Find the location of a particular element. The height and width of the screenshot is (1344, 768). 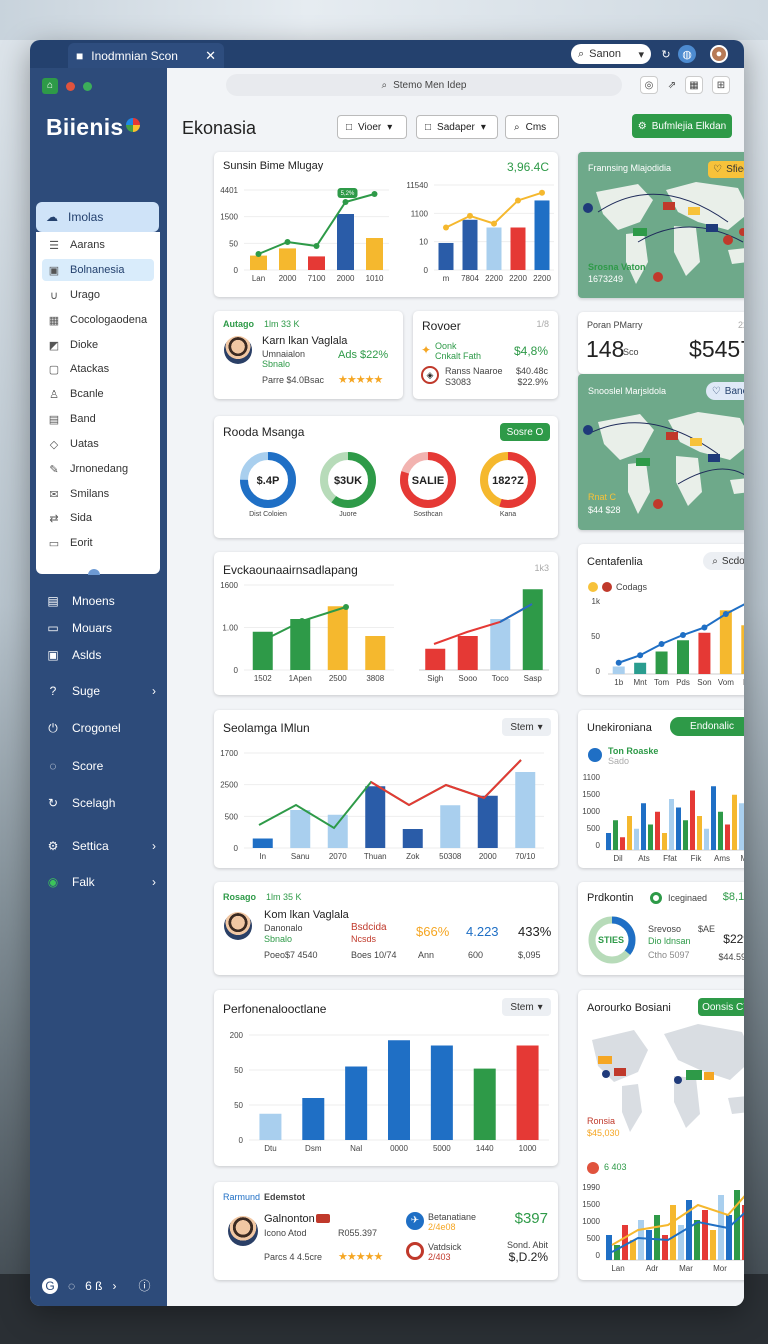

dropdown-search: ⌕ Cms is located at coordinates (532, 127).